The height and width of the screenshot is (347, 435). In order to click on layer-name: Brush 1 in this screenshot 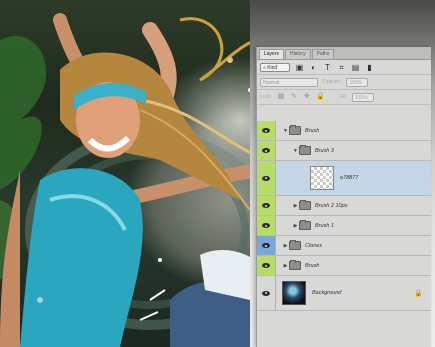, I will do `click(324, 225)`.